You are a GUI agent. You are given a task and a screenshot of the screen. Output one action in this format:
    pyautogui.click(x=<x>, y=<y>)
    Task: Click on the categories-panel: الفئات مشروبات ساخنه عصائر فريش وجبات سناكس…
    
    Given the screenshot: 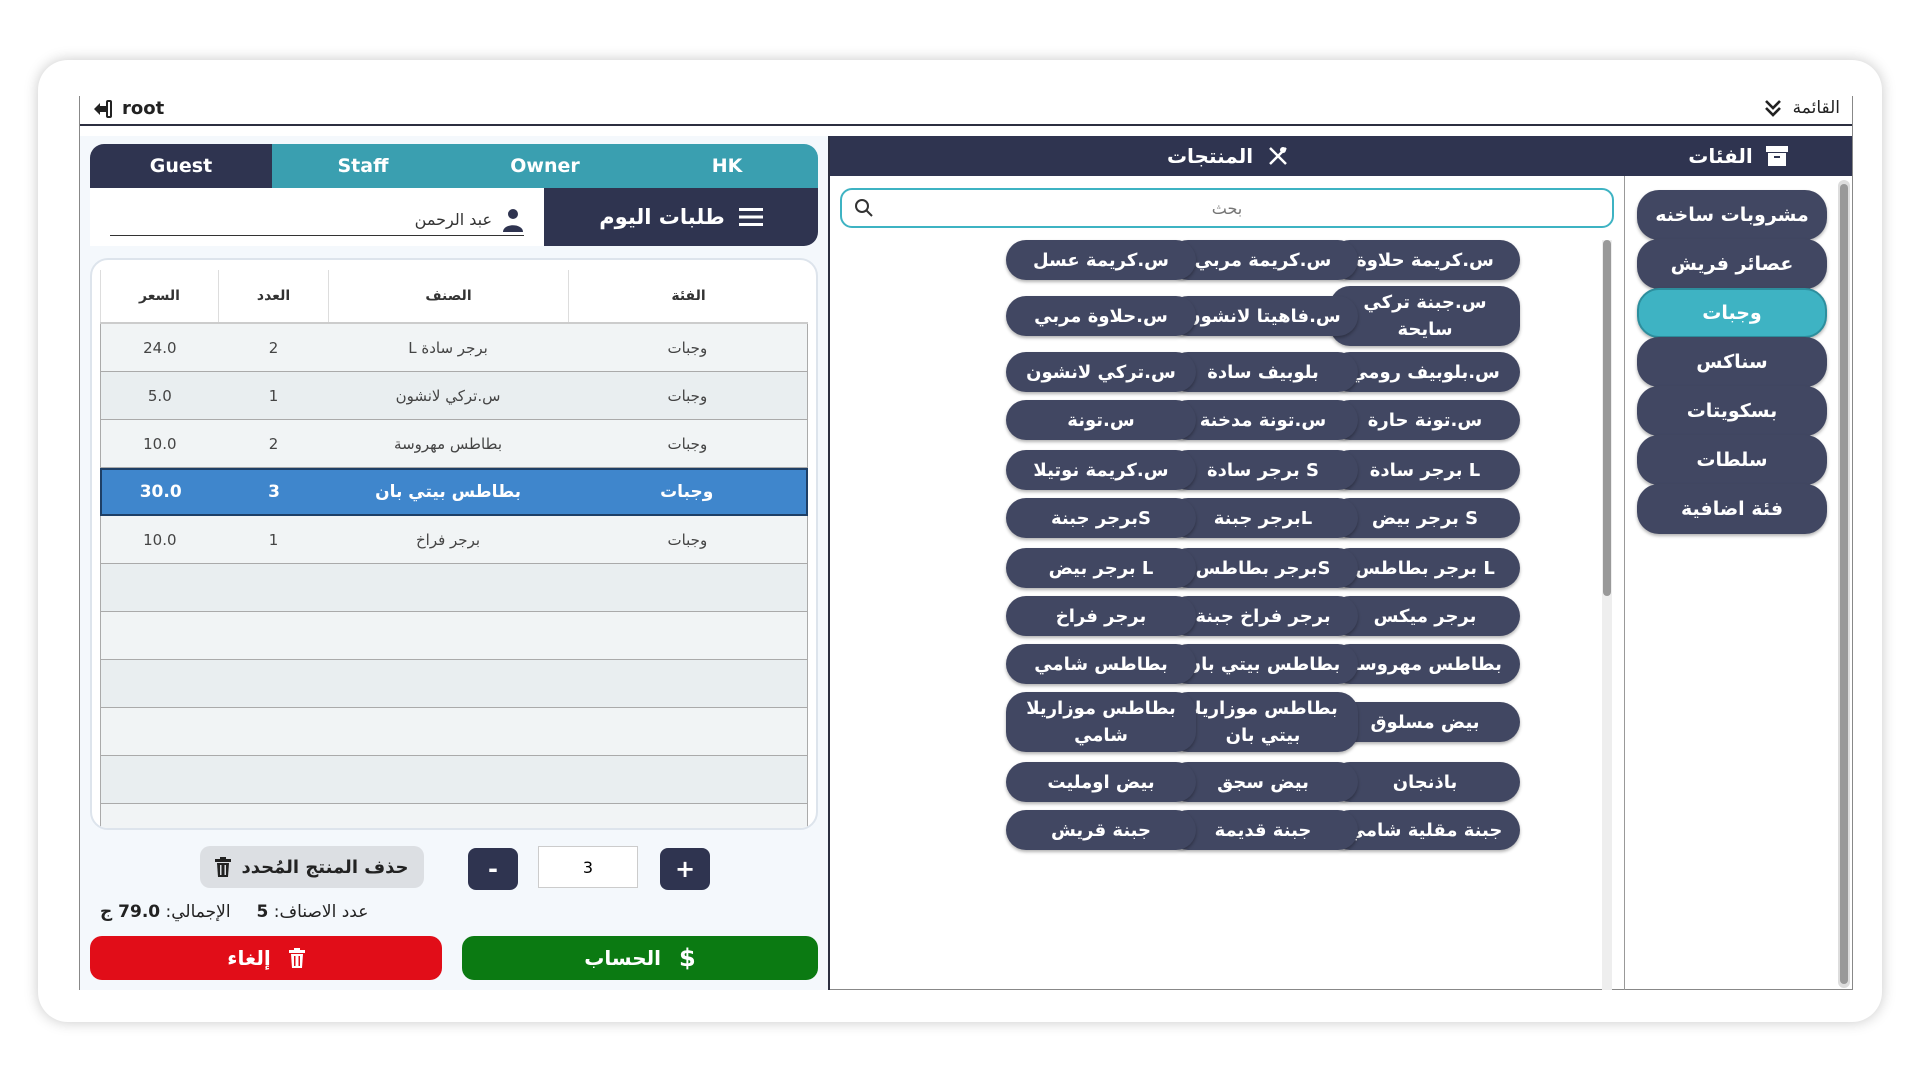 What is the action you would take?
    pyautogui.click(x=1738, y=563)
    